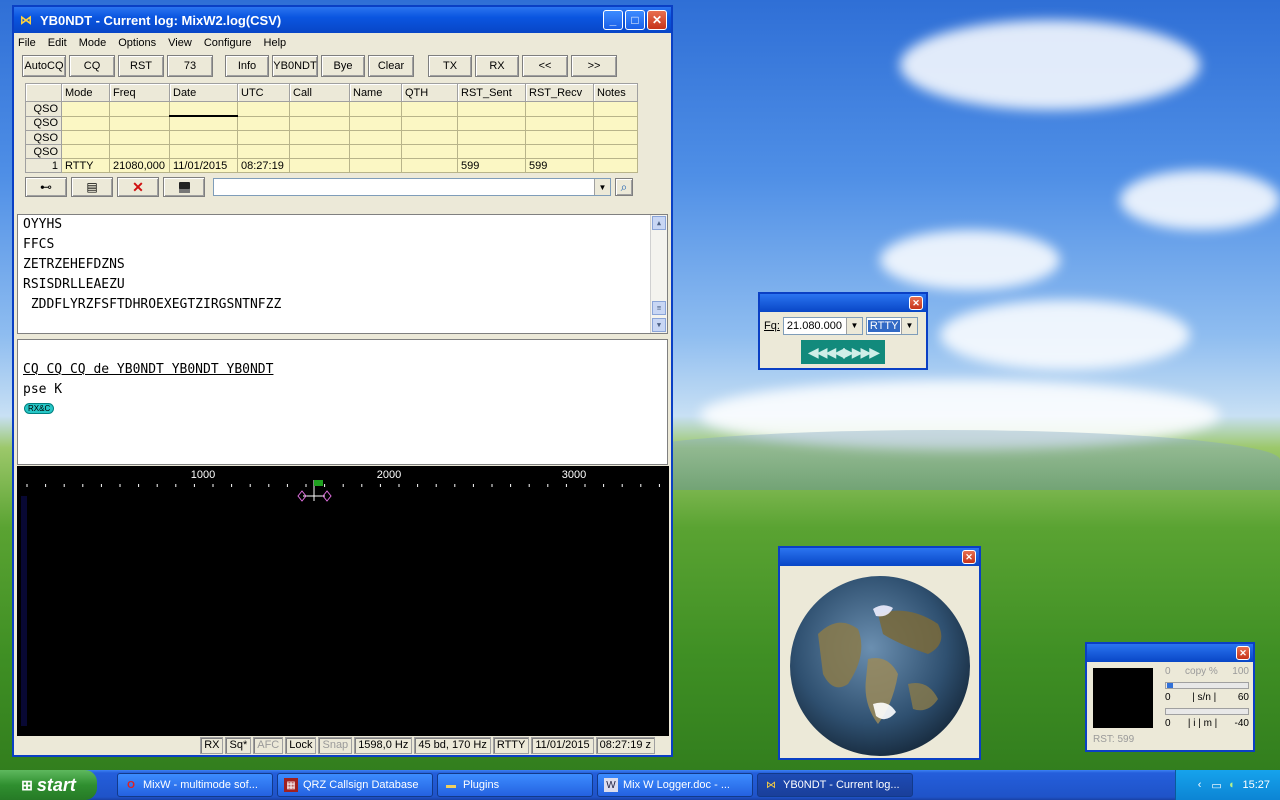 This screenshot has width=1280, height=800. I want to click on autocq-button: AutoCQ, so click(44, 66).